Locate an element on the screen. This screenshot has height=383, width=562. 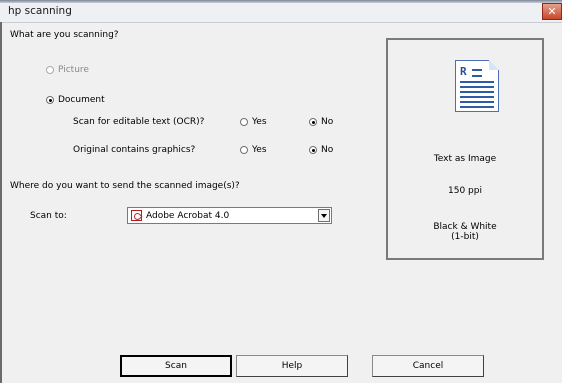
scanning-question-label: What are you scanning? is located at coordinates (64, 35).